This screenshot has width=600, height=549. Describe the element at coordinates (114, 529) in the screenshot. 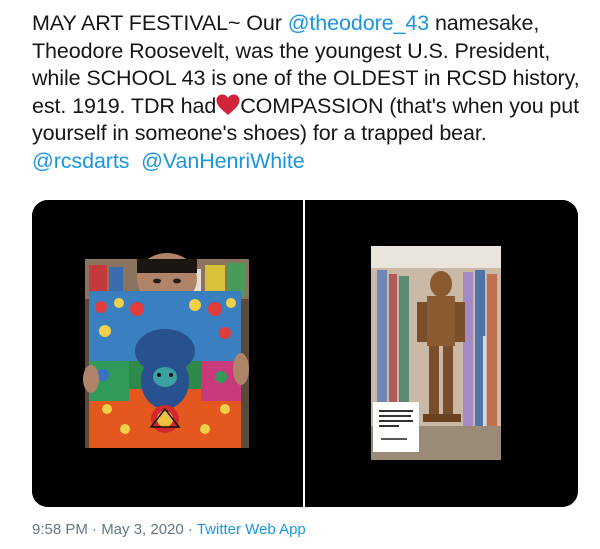

I see `tweet-timestamp: 9:58 PM · May 3, 2020 ·` at that location.